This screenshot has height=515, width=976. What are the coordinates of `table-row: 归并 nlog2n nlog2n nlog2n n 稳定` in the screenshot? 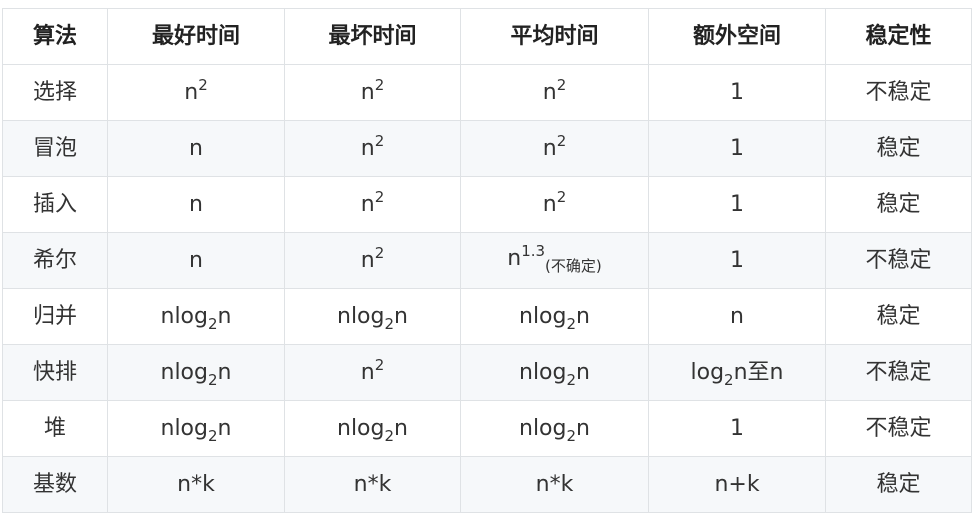 It's located at (487, 316).